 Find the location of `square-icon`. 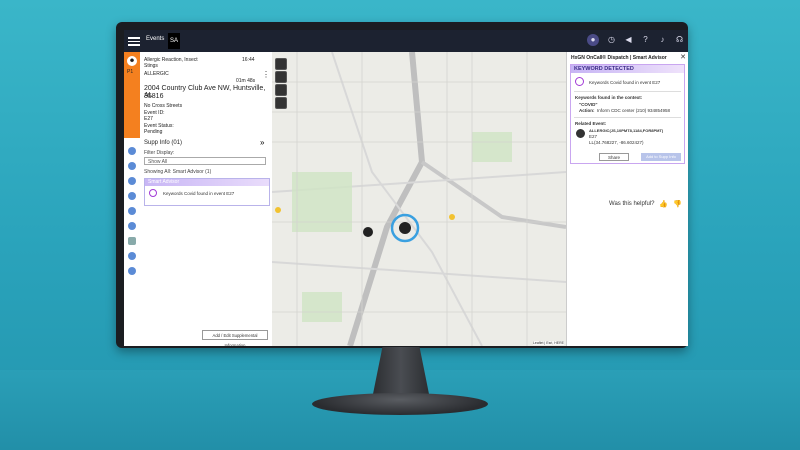

square-icon is located at coordinates (281, 103).